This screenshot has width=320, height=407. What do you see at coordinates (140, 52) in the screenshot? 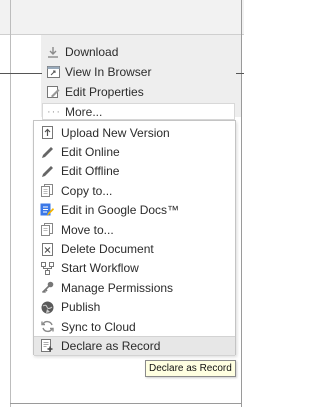
I see `action-download: Download` at bounding box center [140, 52].